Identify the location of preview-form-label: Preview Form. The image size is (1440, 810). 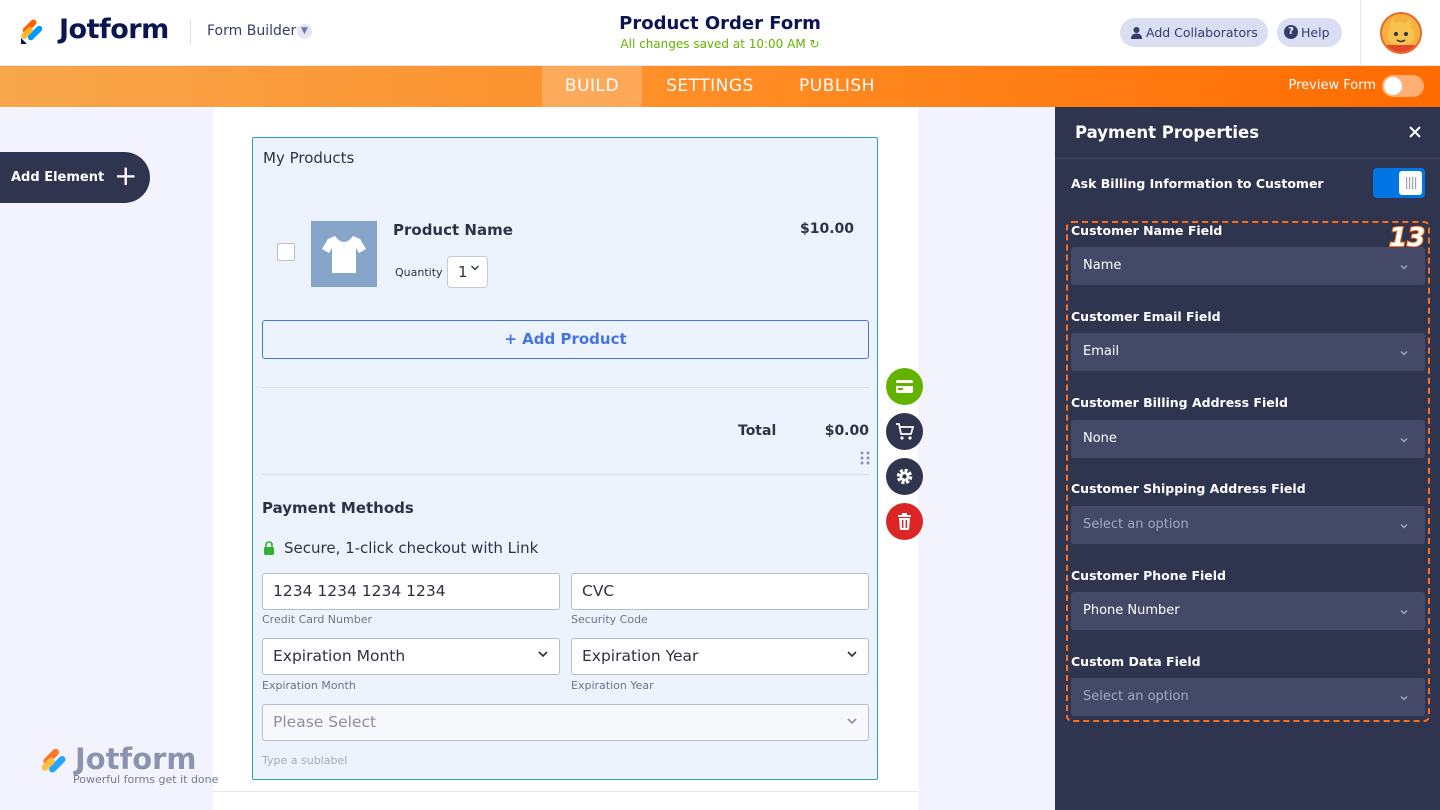
(1318, 85).